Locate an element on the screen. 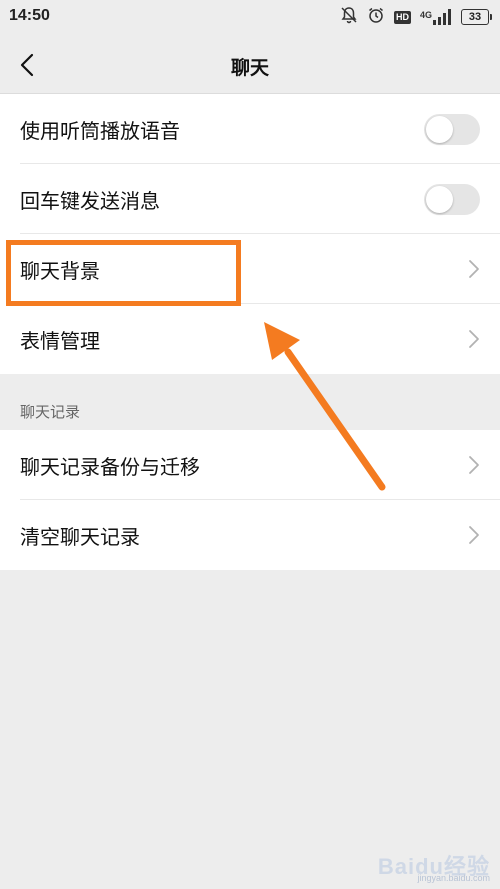 This screenshot has width=500, height=889. status-bar: 14:50 HD 4G 33 is located at coordinates (250, 18).